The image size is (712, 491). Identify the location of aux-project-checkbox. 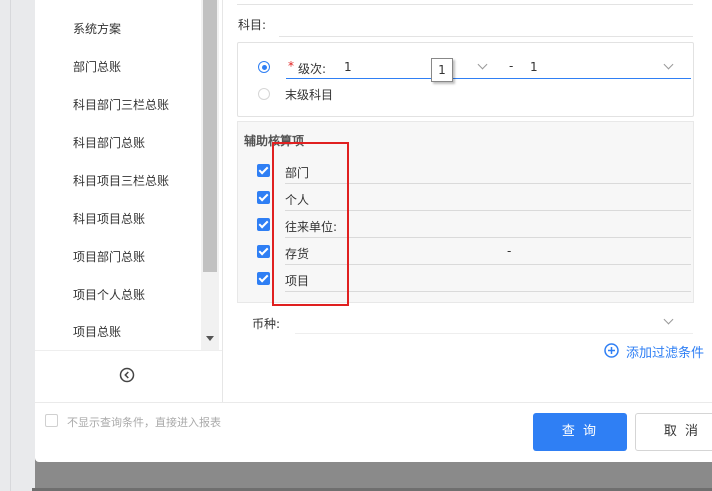
(263, 278).